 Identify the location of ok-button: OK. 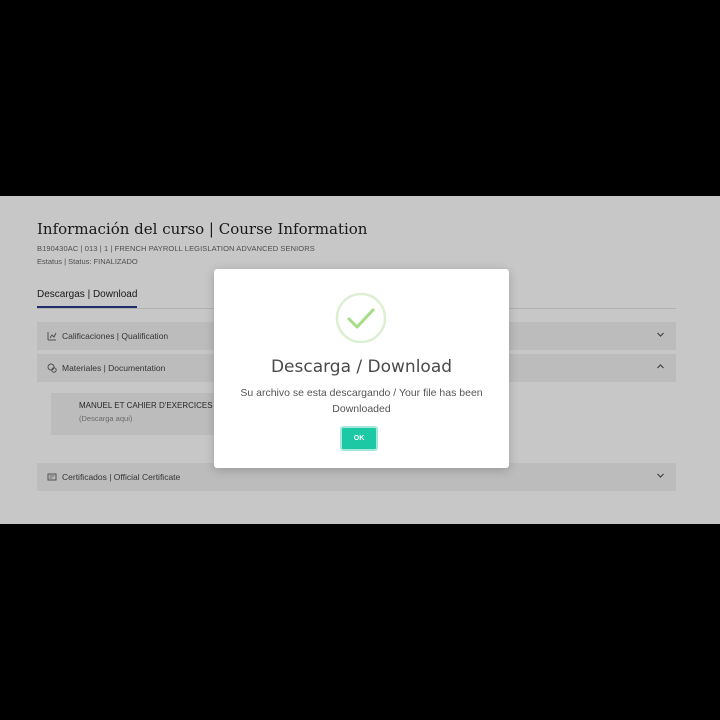
(359, 438).